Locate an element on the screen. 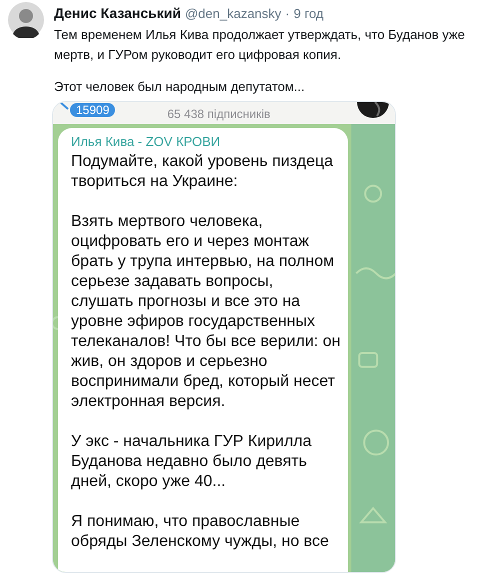 This screenshot has height=574, width=490. author-name: Денис Казанський is located at coordinates (117, 13).